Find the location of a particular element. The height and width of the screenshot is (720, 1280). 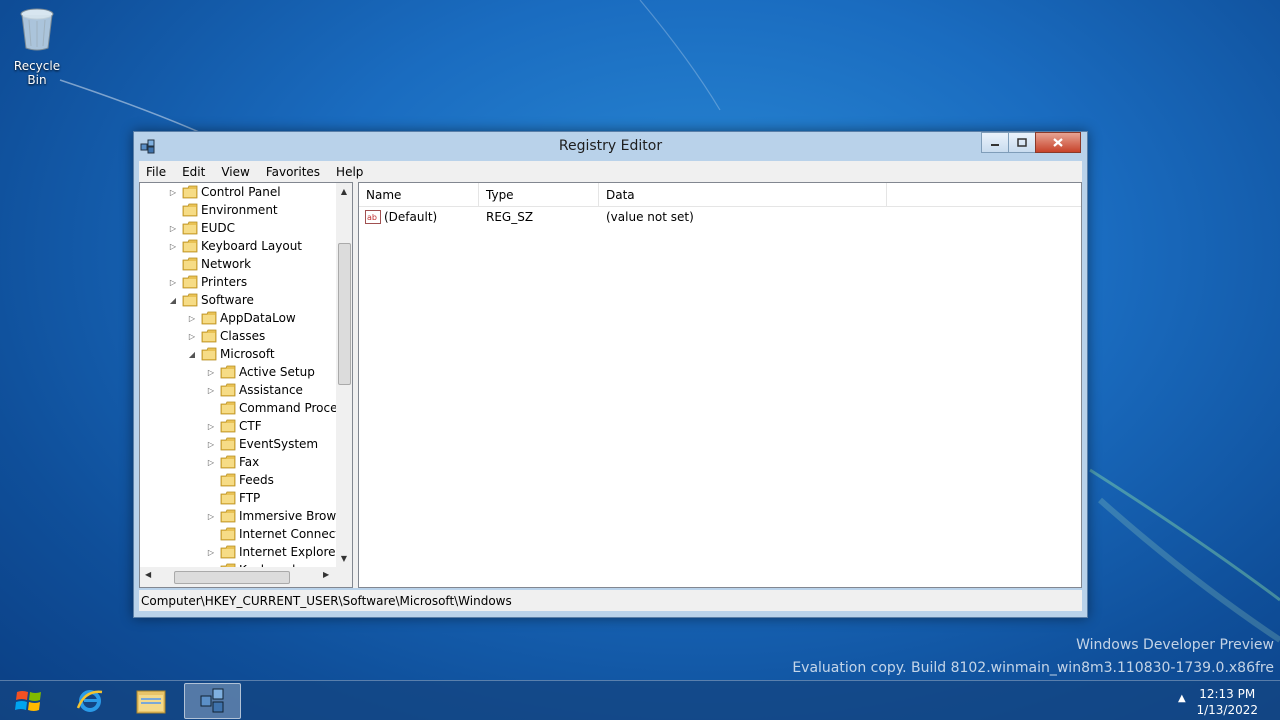

tree-node: ▷ Assistance is located at coordinates (254, 390).